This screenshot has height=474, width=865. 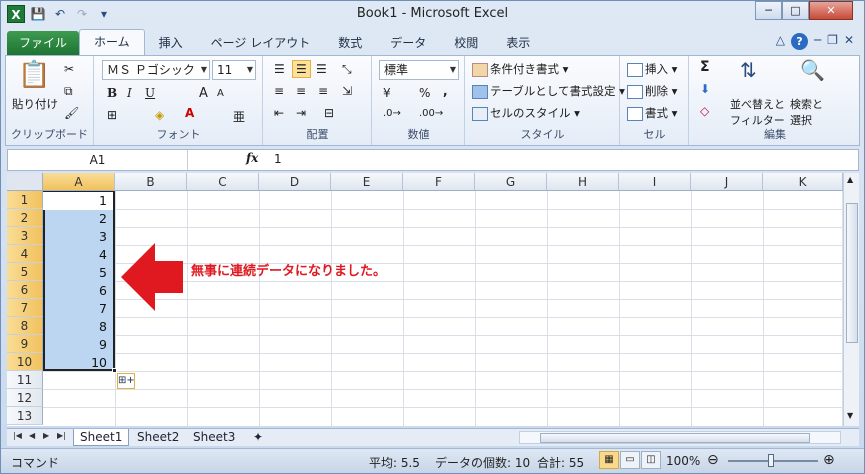 What do you see at coordinates (189, 113) in the screenshot?
I see `font-color-button: A` at bounding box center [189, 113].